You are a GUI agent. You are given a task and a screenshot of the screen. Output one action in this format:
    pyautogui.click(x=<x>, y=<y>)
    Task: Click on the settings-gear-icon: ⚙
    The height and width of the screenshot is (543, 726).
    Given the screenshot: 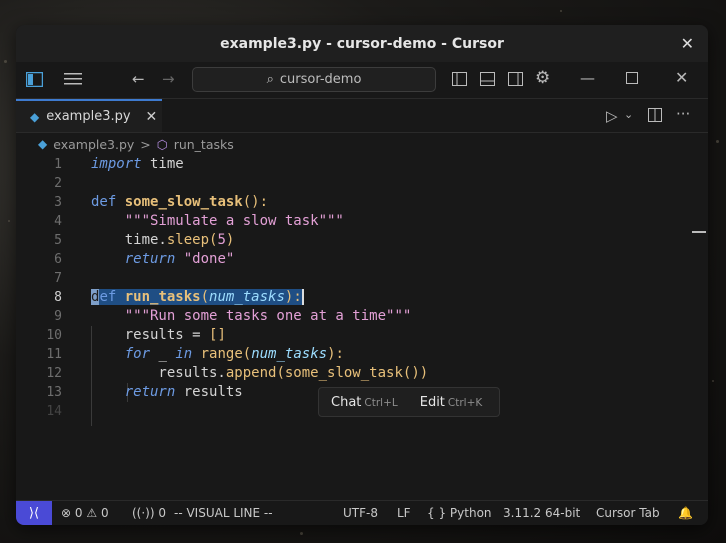 What is the action you would take?
    pyautogui.click(x=542, y=78)
    